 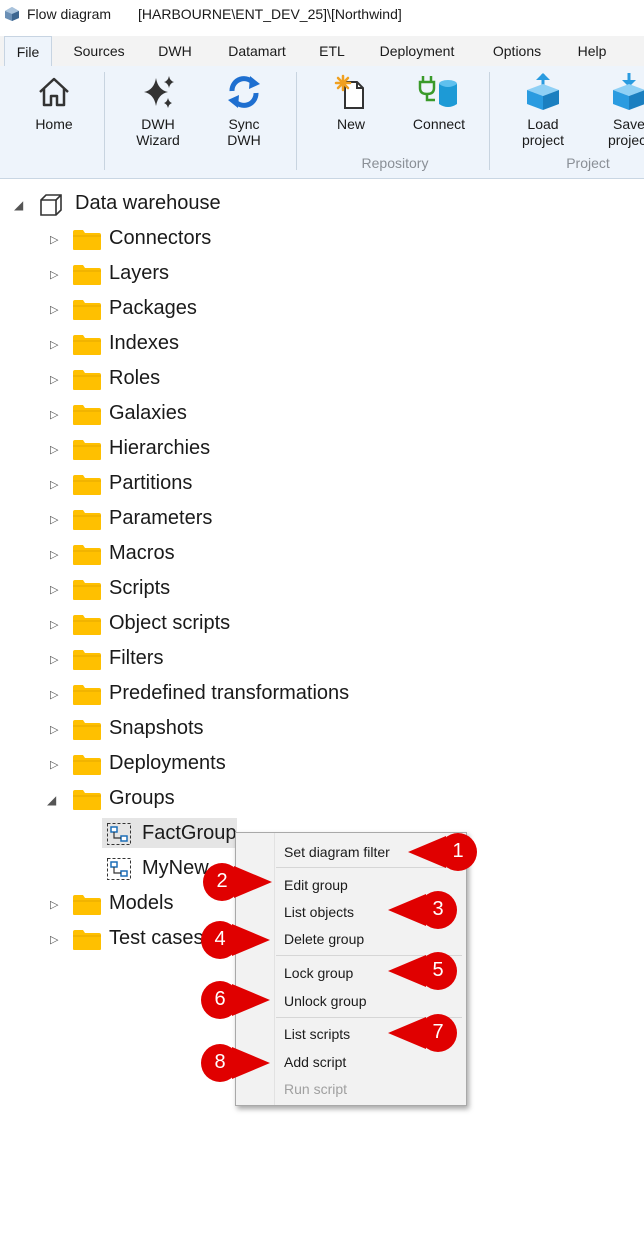 What do you see at coordinates (200, 343) in the screenshot?
I see `tree-node-indexes: ▷ Indexes` at bounding box center [200, 343].